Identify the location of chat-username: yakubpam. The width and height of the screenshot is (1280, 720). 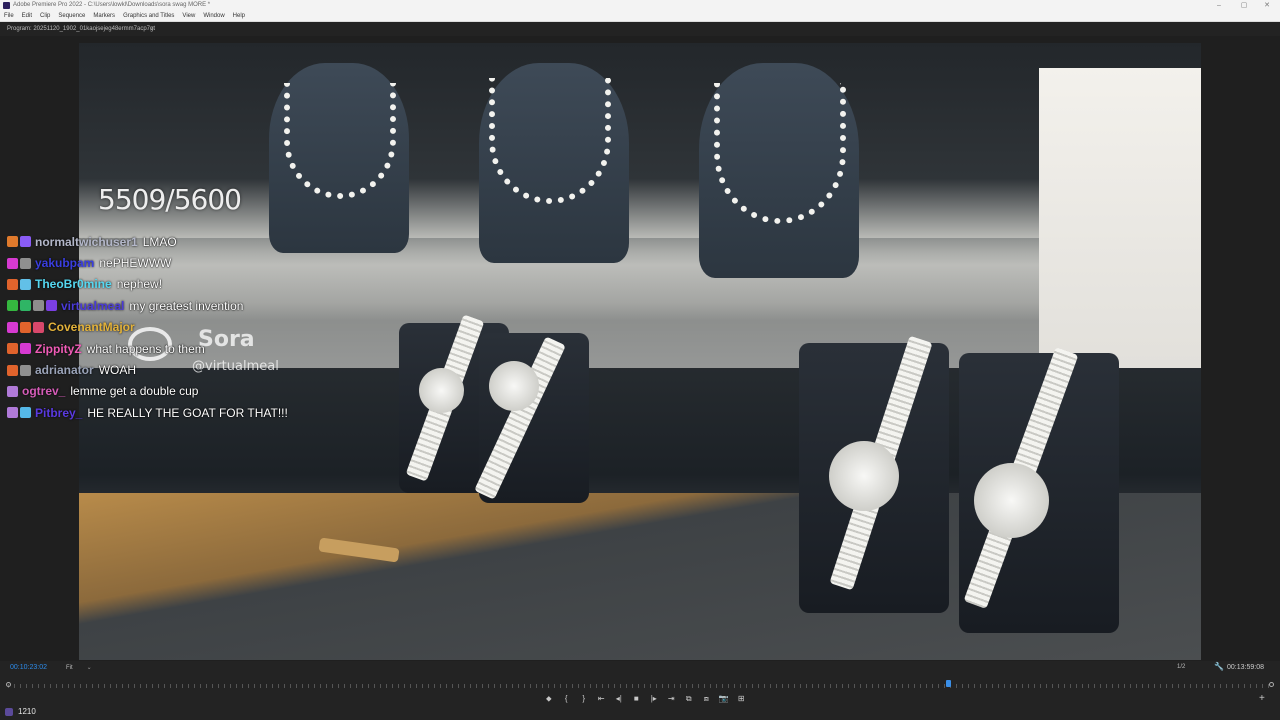
(64, 263).